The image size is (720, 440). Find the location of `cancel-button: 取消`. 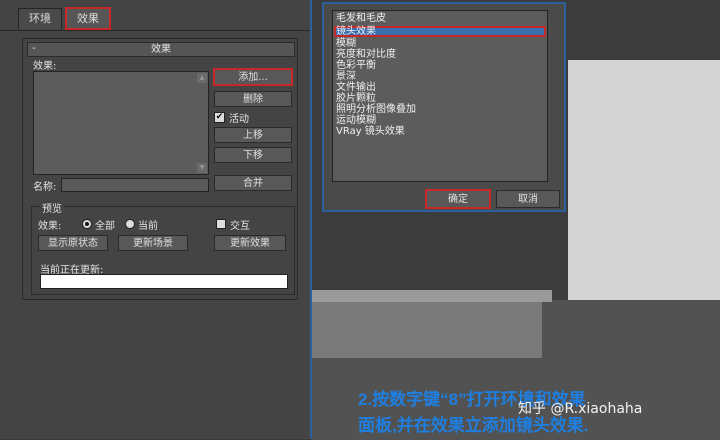

cancel-button: 取消 is located at coordinates (528, 199).